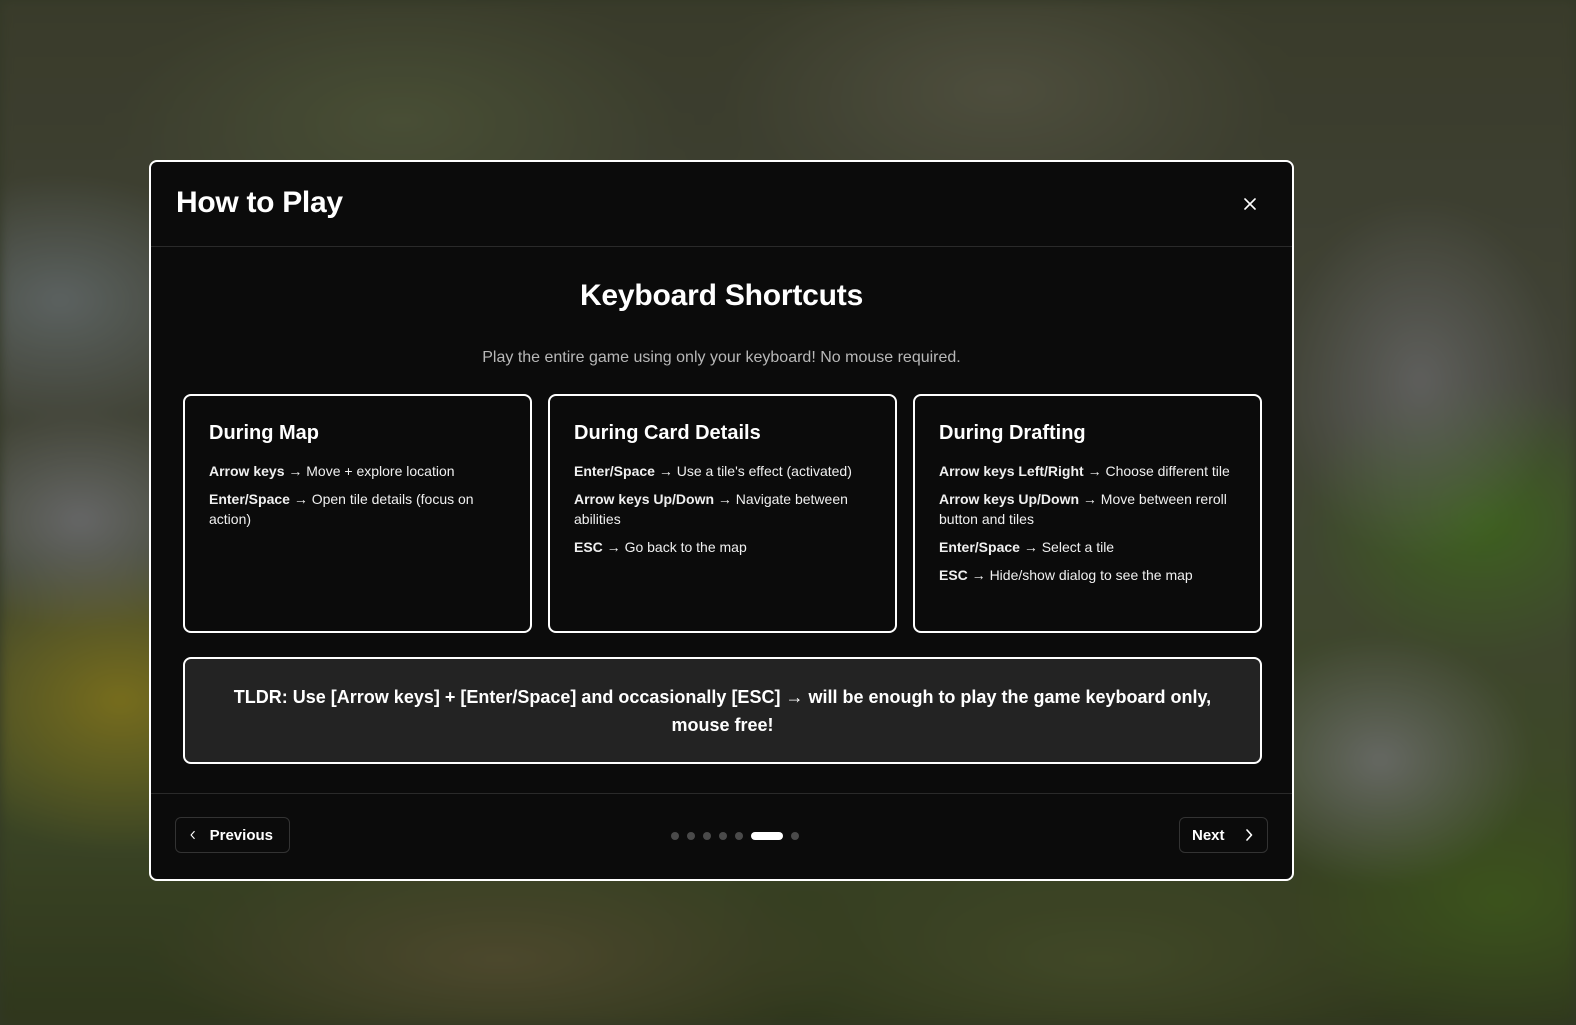  I want to click on shortcut-item: ESC → Go back to the map, so click(722, 547).